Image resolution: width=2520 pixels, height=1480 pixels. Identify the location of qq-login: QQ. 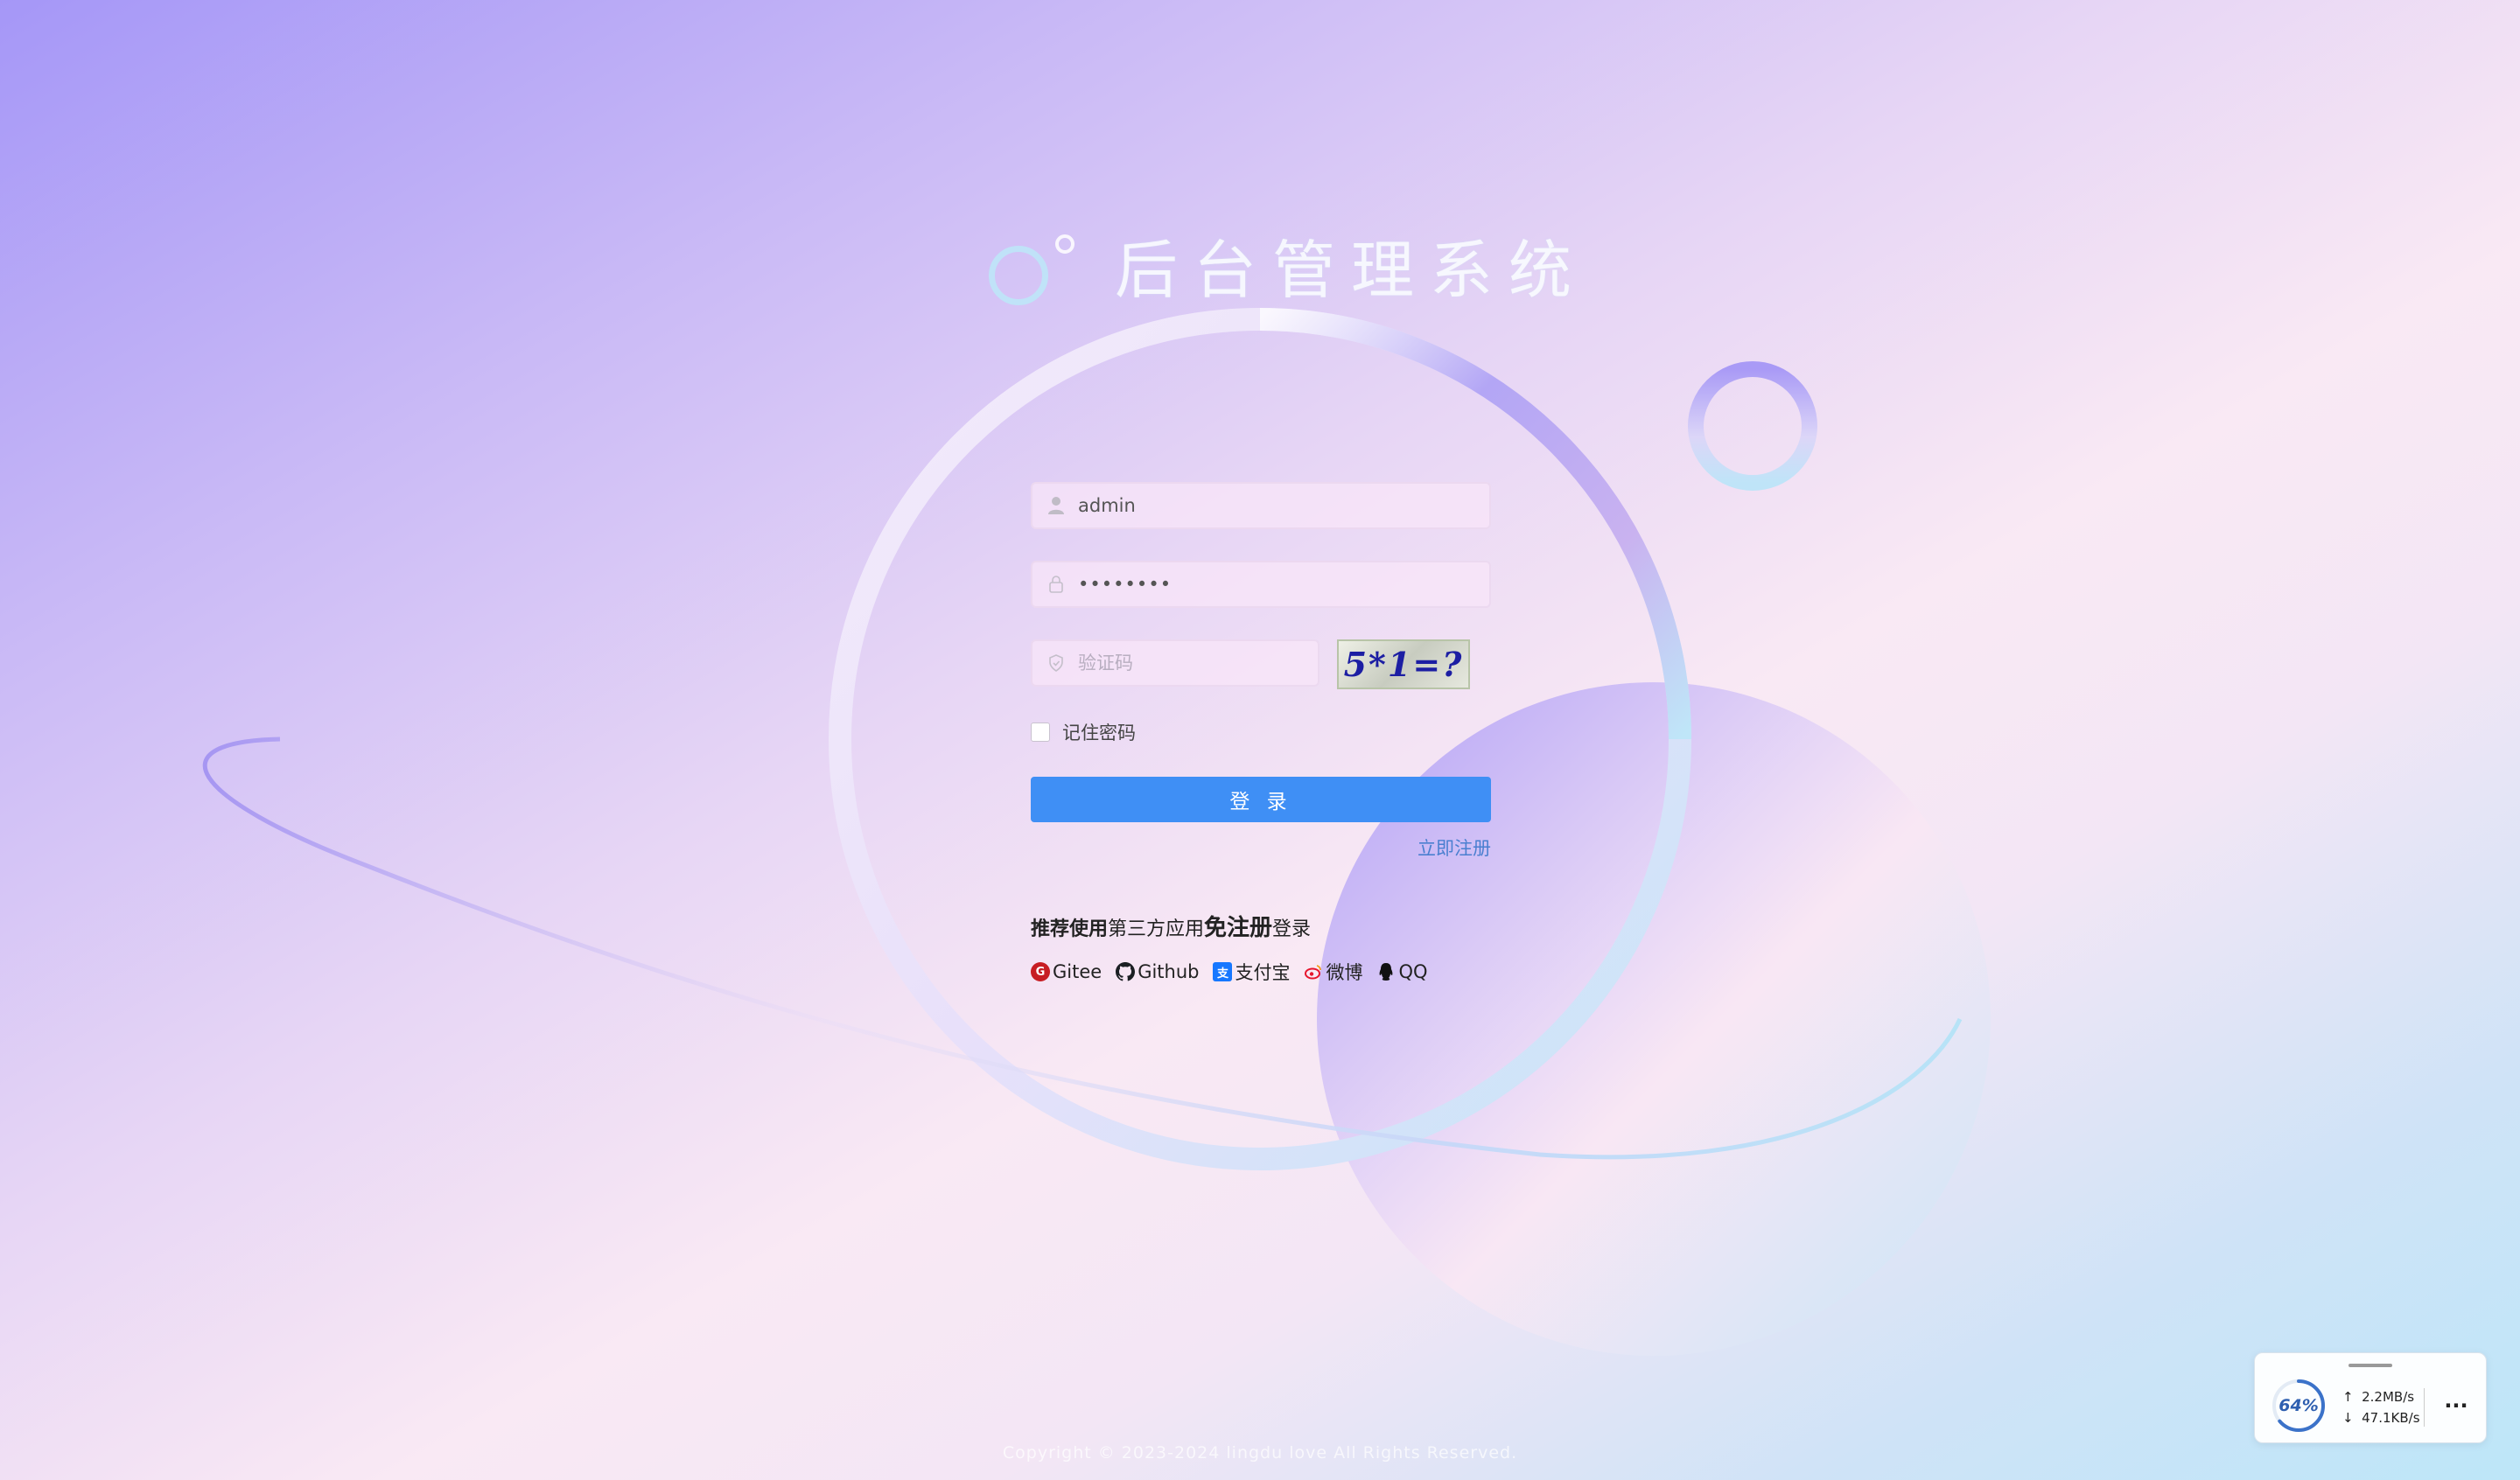
(1402, 972).